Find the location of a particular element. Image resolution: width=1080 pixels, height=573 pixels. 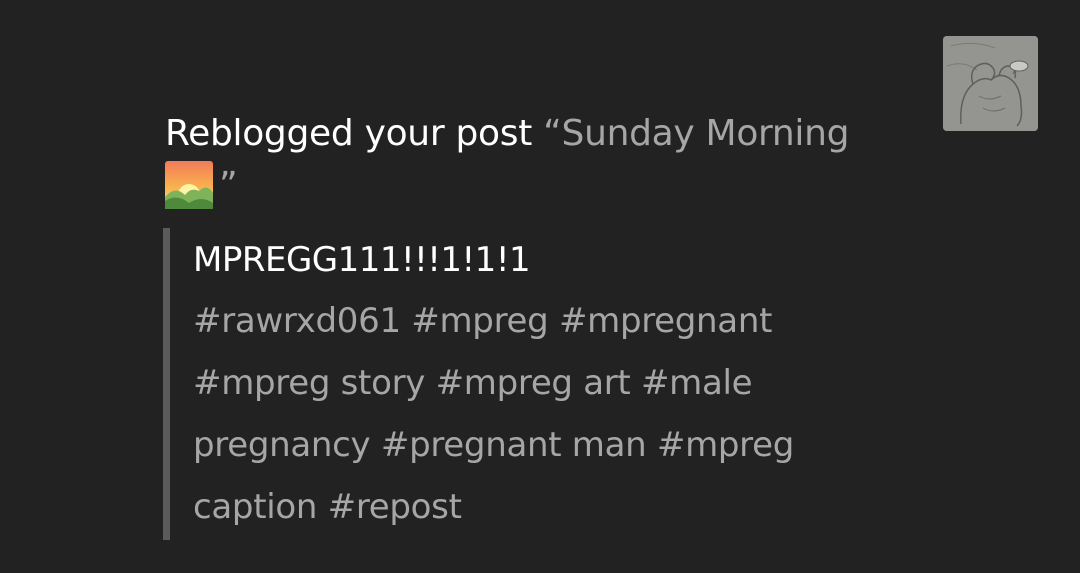

user-avatar is located at coordinates (990, 83).